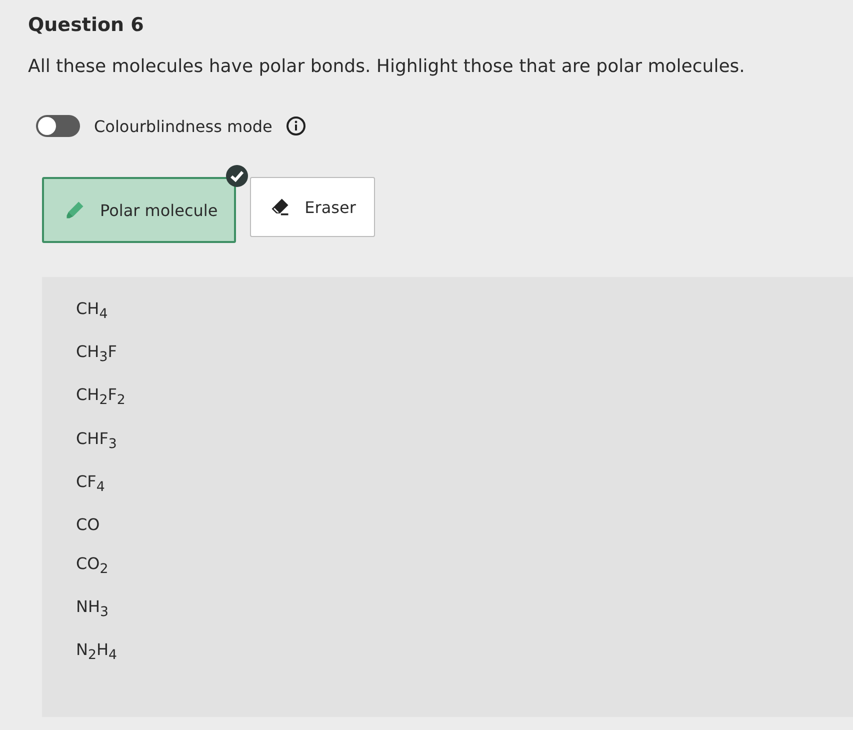  I want to click on toggle-label: Colourblindness mode, so click(183, 126).